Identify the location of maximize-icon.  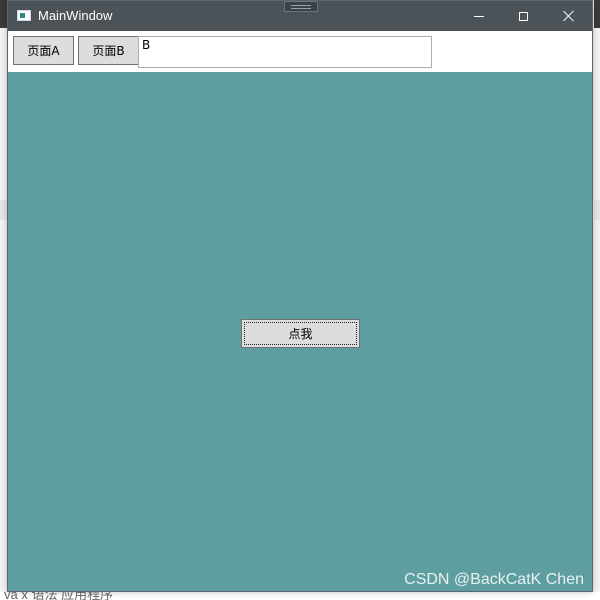
(523, 16).